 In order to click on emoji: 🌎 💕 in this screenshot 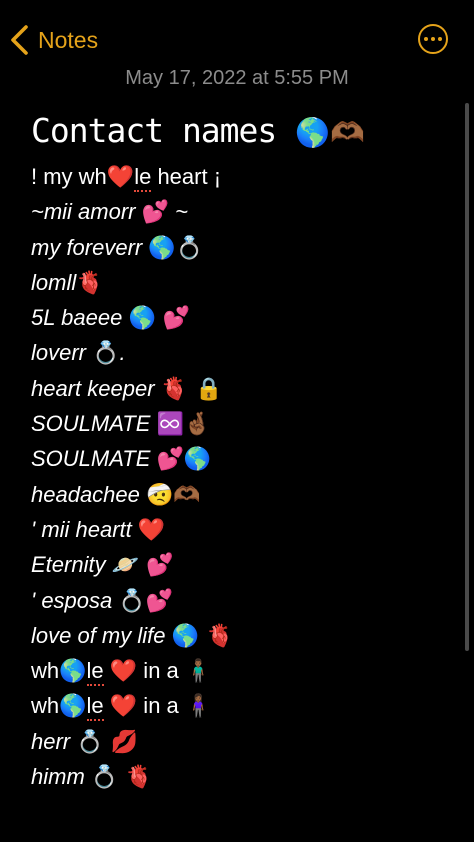, I will do `click(159, 319)`.